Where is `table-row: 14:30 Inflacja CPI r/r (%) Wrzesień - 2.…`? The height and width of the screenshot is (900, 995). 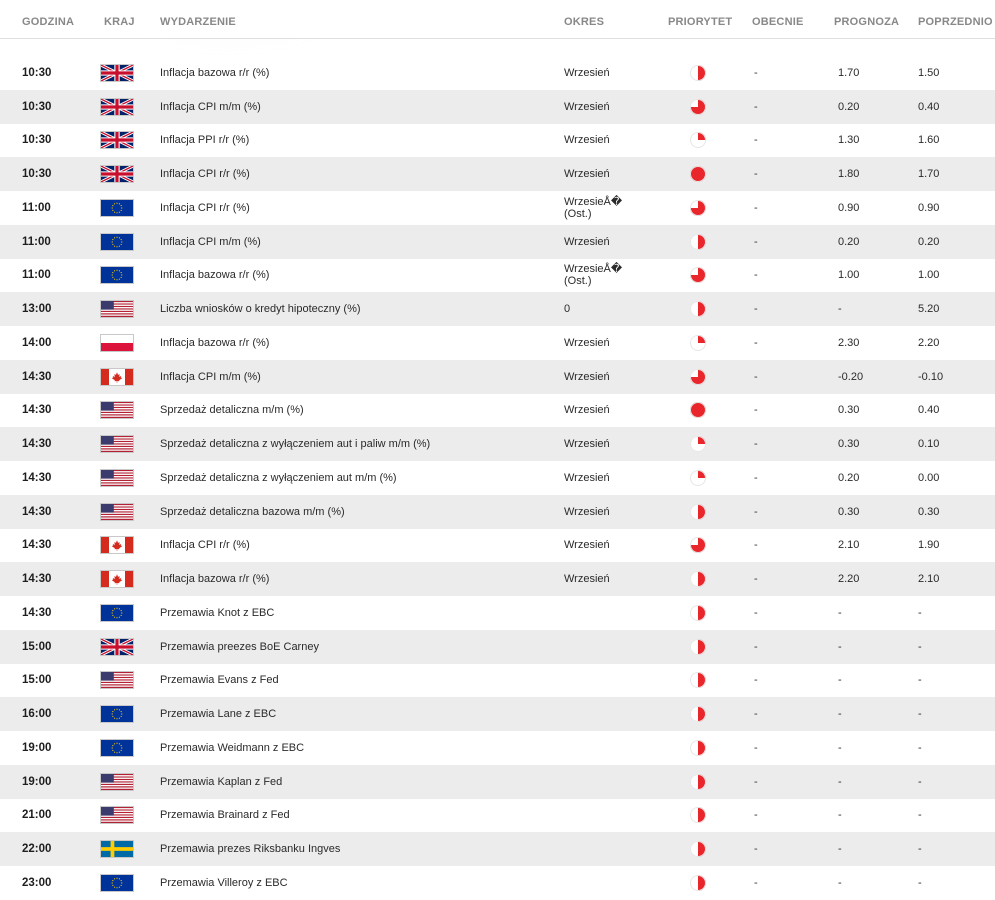
table-row: 14:30 Inflacja CPI r/r (%) Wrzesień - 2.… is located at coordinates (497, 546).